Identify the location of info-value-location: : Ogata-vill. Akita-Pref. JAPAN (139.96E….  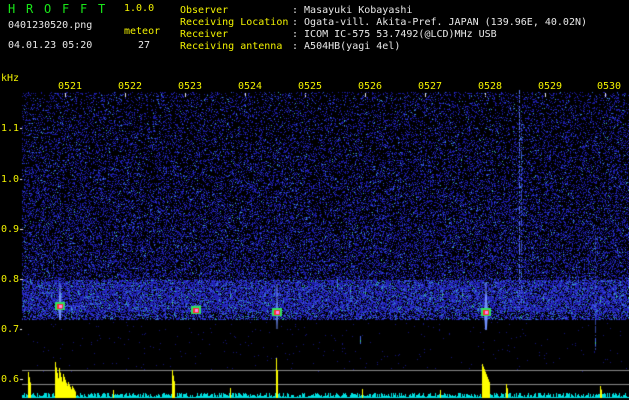
(440, 22).